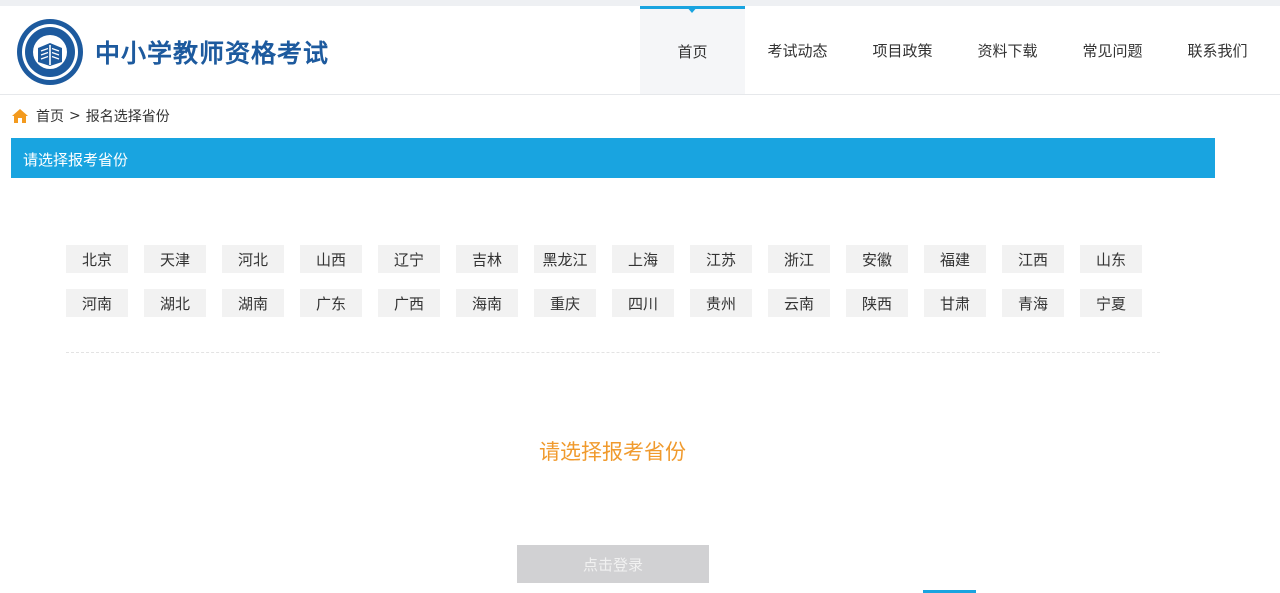 The height and width of the screenshot is (593, 1280). Describe the element at coordinates (409, 303) in the screenshot. I see `province-button: 广西` at that location.